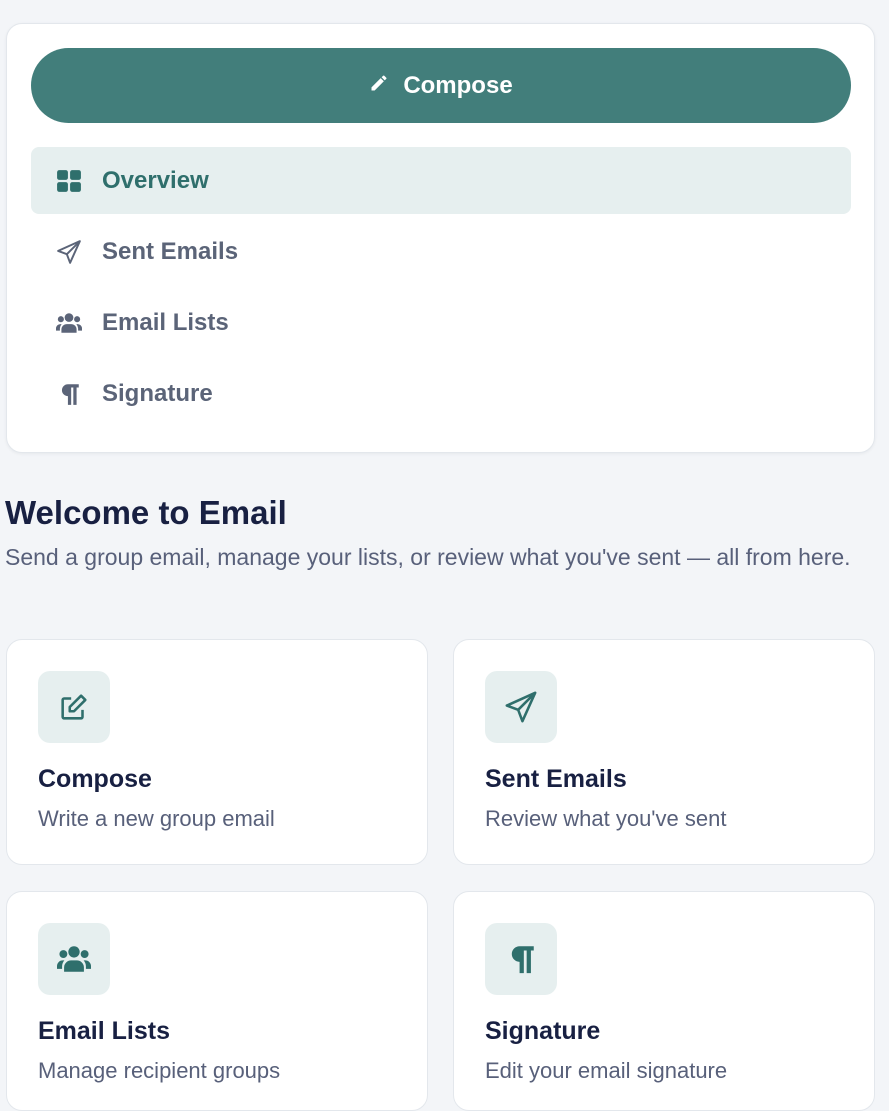  What do you see at coordinates (159, 1070) in the screenshot?
I see `tile-description: Manage recipient groups` at bounding box center [159, 1070].